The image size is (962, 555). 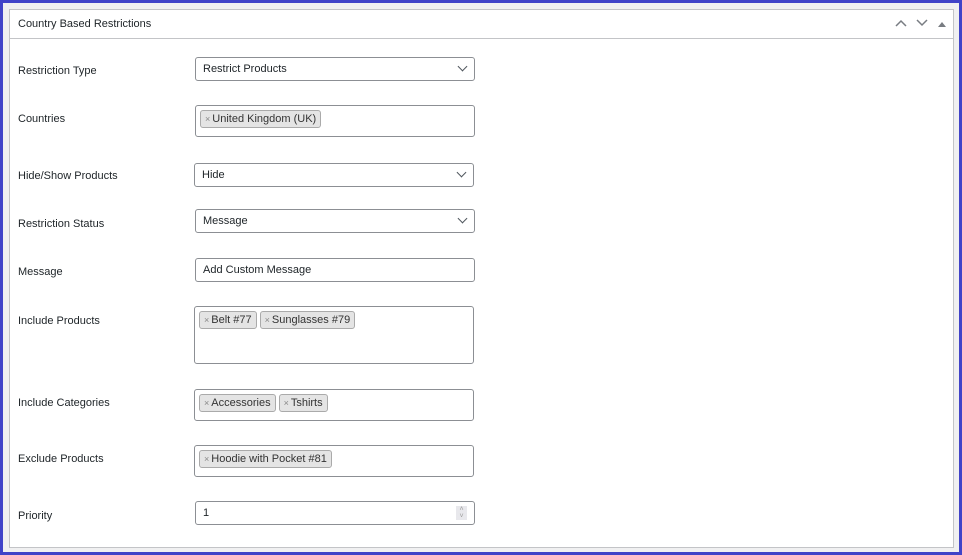 I want to click on tag-label: Sunglasses #79, so click(x=311, y=320).